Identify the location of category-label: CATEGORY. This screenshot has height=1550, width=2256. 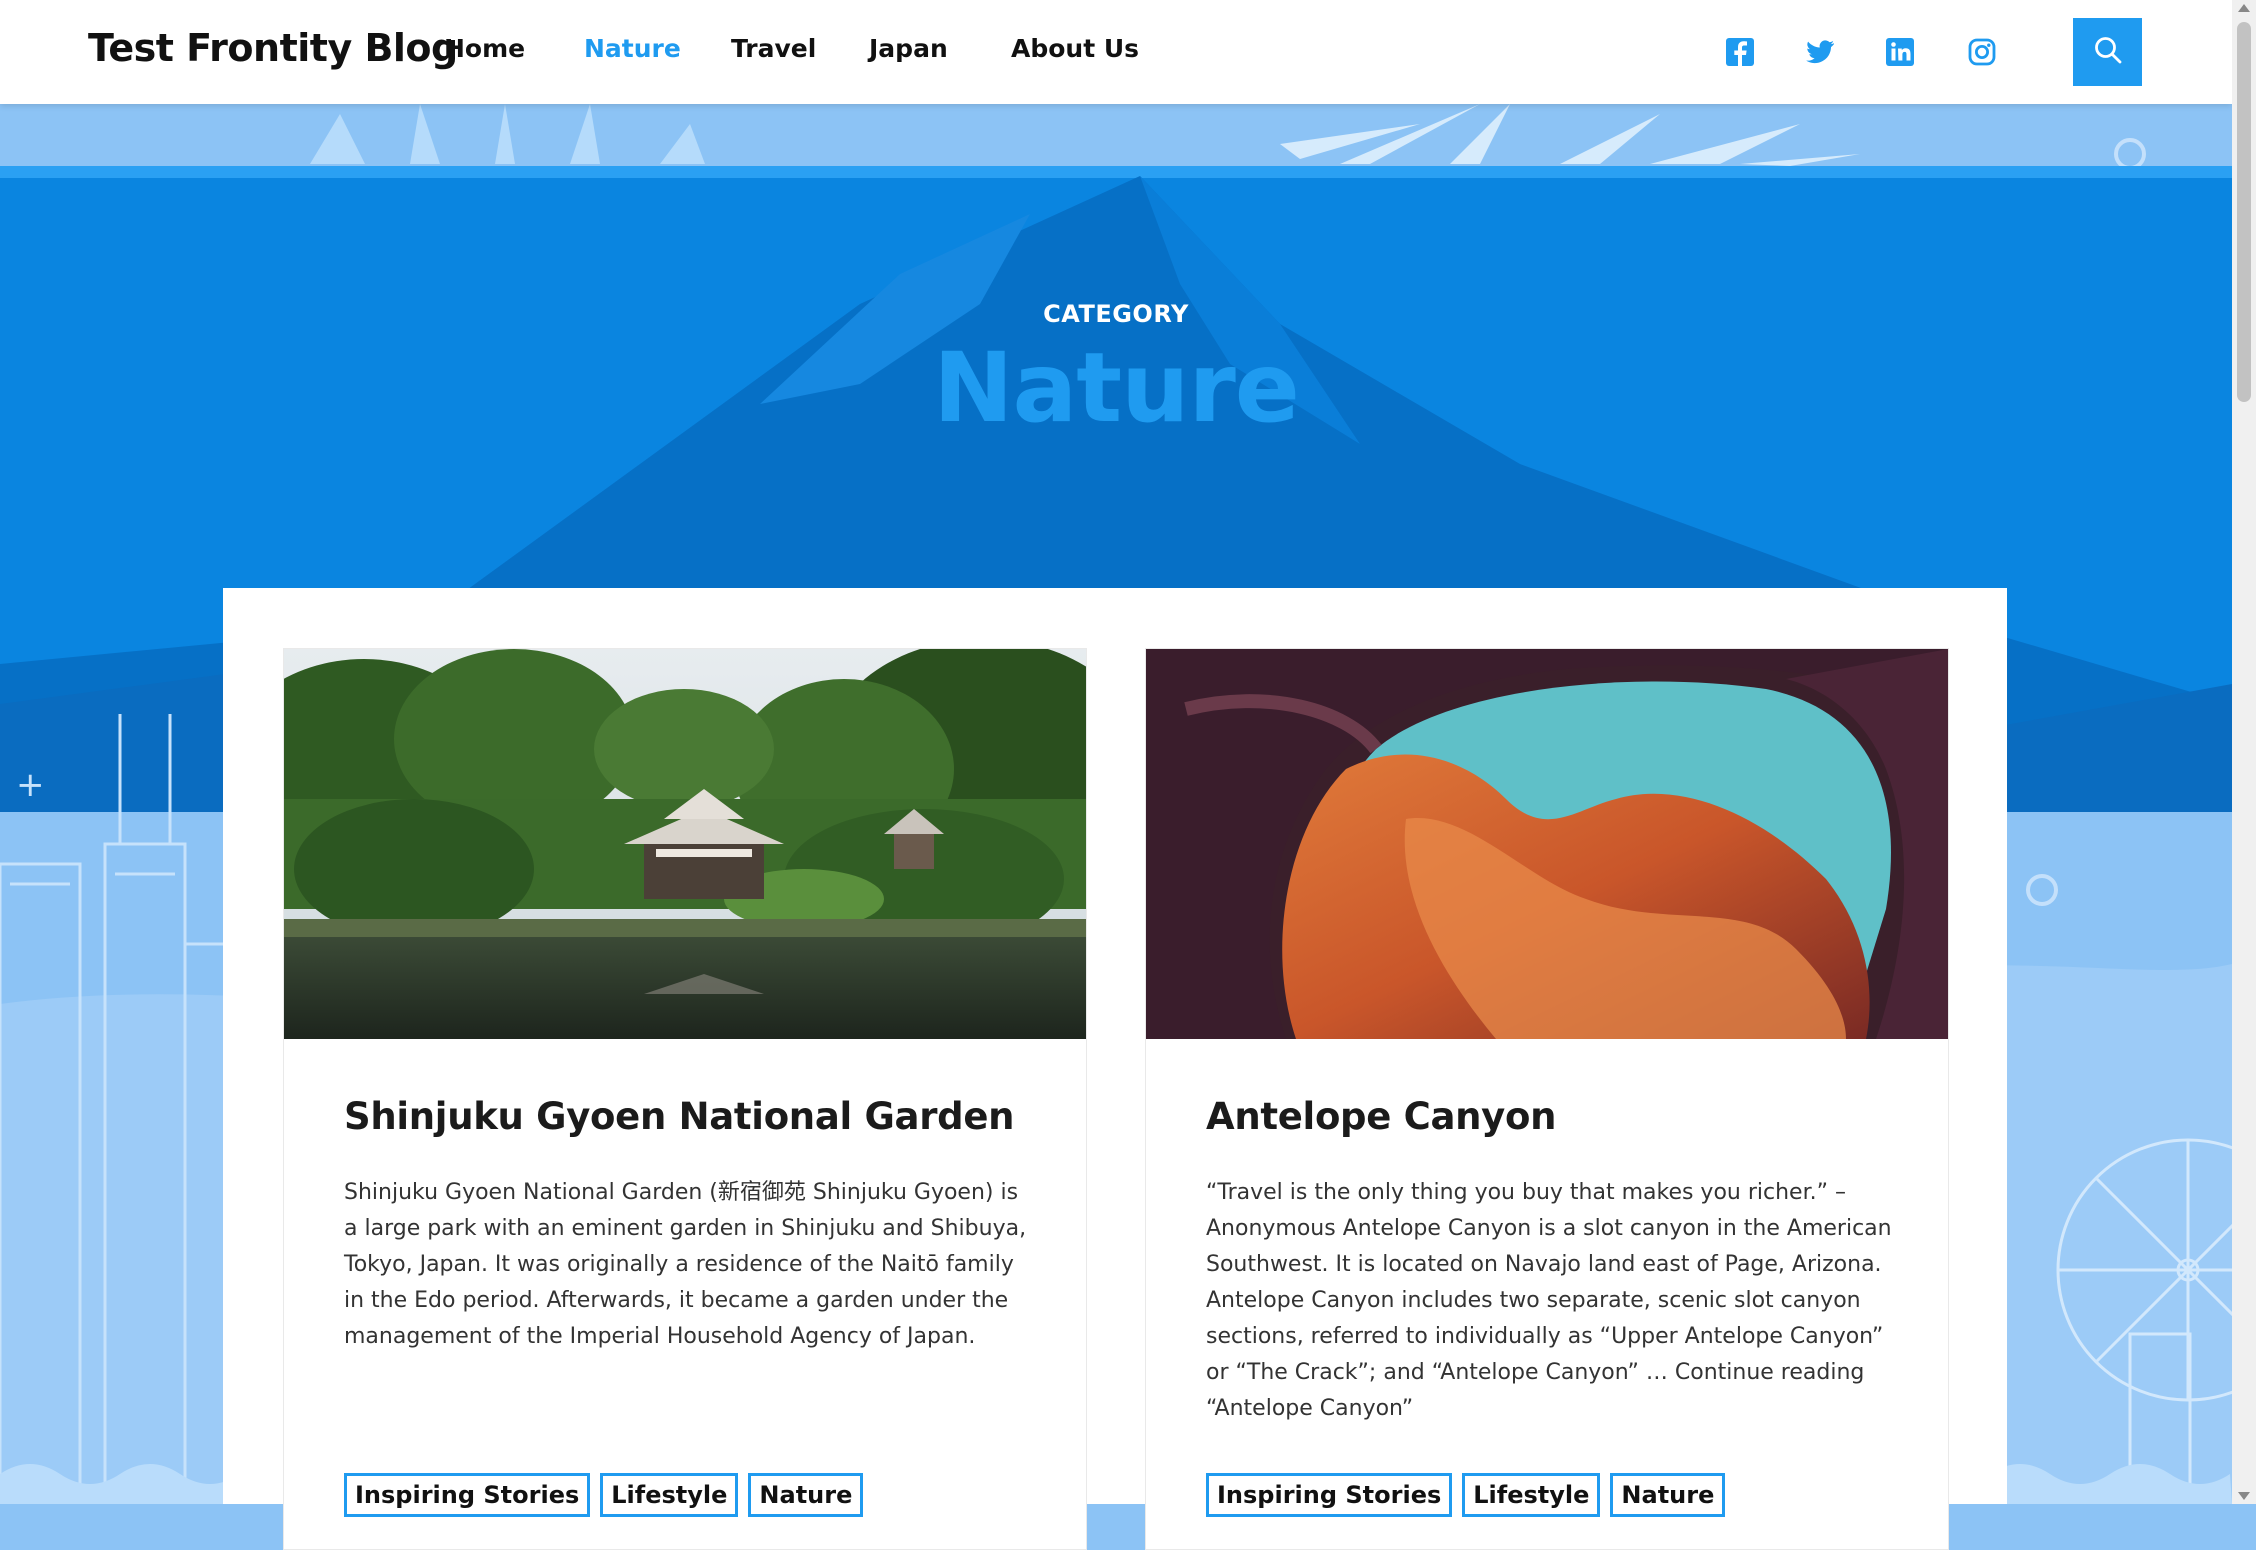
(1116, 314).